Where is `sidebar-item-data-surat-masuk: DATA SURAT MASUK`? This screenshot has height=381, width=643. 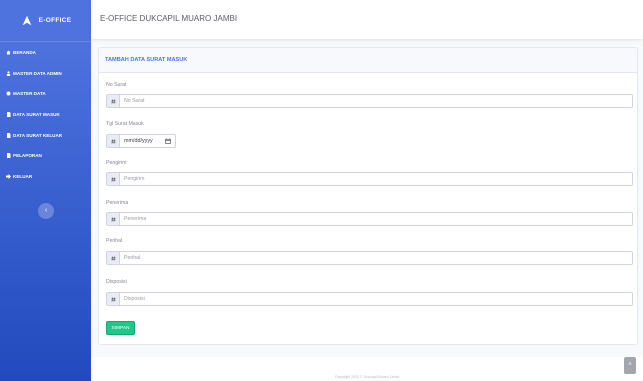 sidebar-item-data-surat-masuk: DATA SURAT MASUK is located at coordinates (45, 114).